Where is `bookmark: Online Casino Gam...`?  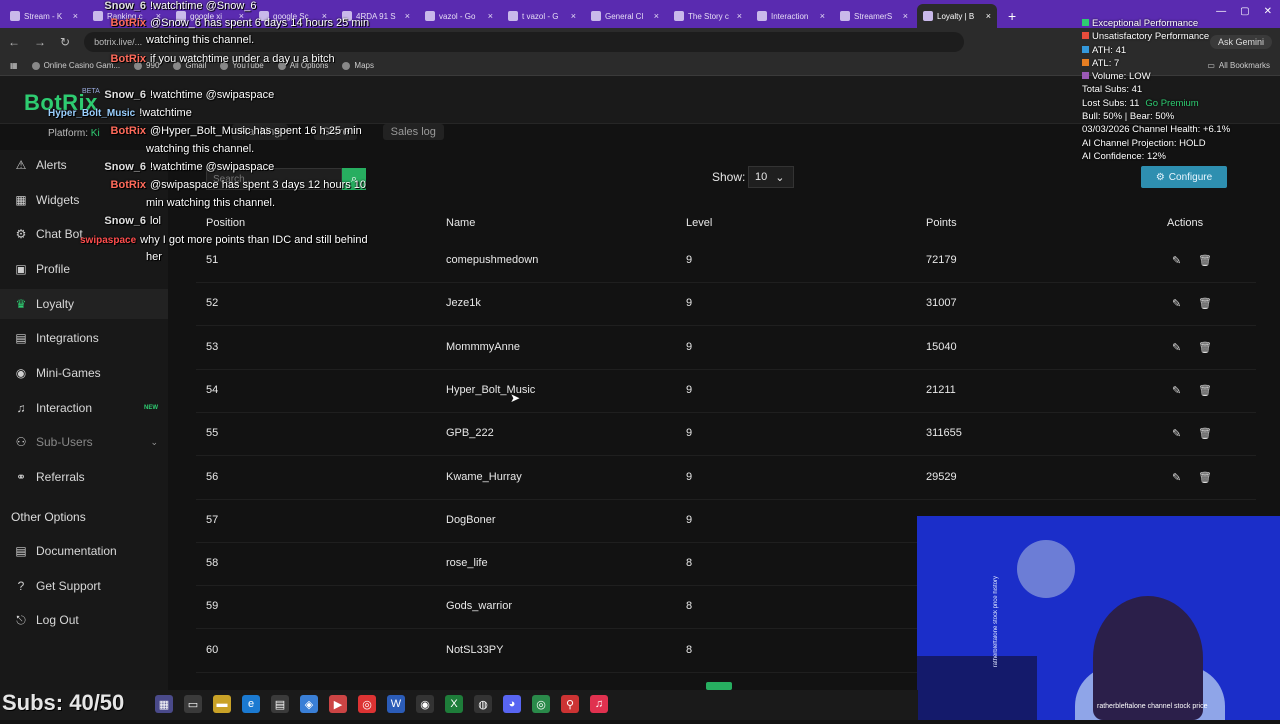 bookmark: Online Casino Gam... is located at coordinates (75, 65).